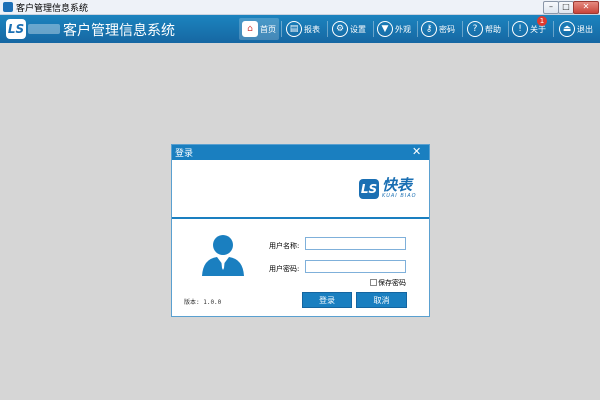  I want to click on nav-exit: ⏏ 退出, so click(576, 29).